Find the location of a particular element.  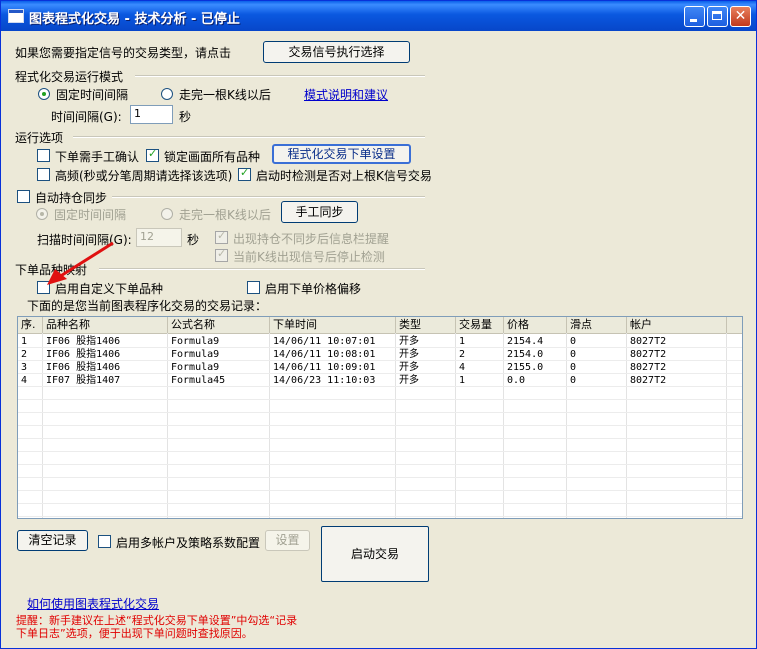

sync-fixed-interval-label: 固定时间间隔 is located at coordinates (90, 215).